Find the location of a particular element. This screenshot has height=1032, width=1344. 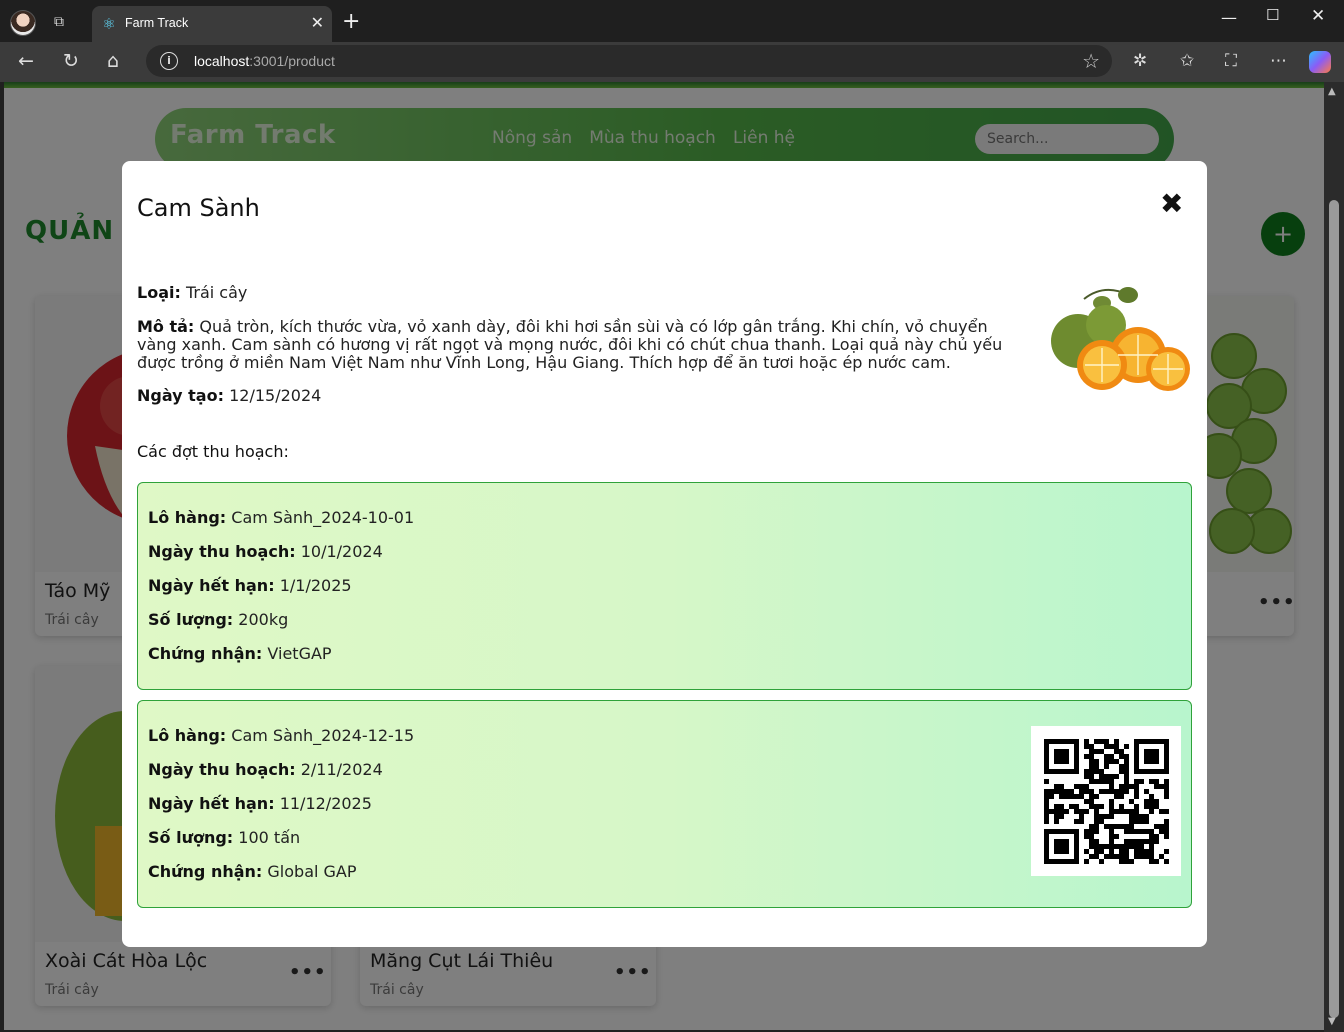

lot-value: Cam Sành_2024-12-15 is located at coordinates (323, 735).